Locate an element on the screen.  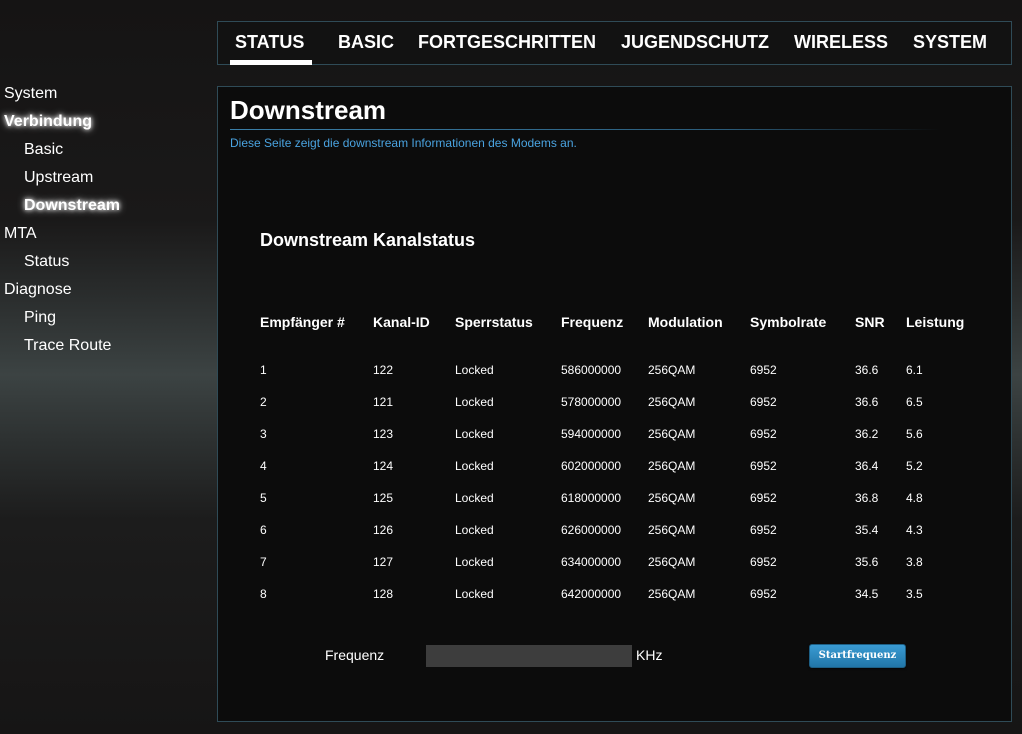
table-cell-col-frequenz: 618000000 is located at coordinates (591, 498).